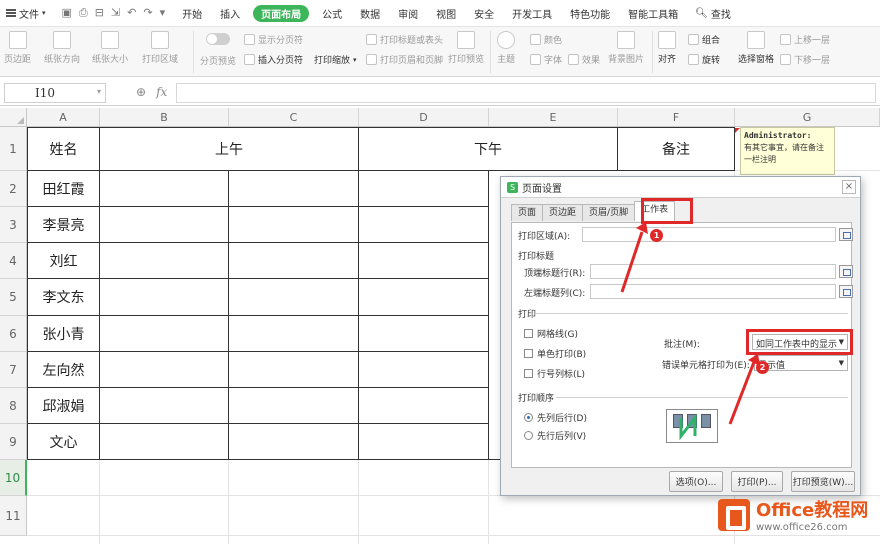 The image size is (880, 544). I want to click on step-badge-1: 1, so click(656, 235).